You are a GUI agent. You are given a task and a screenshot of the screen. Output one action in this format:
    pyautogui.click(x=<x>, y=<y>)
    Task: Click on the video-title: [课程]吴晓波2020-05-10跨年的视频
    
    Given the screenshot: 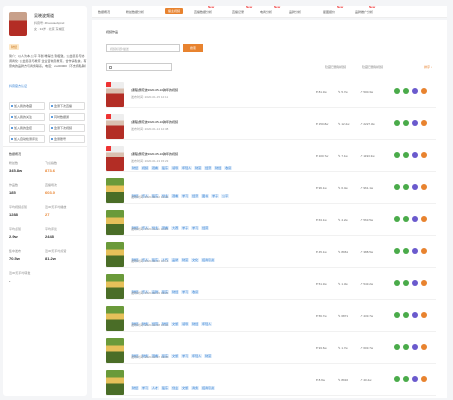 What is the action you would take?
    pyautogui.click(x=154, y=122)
    